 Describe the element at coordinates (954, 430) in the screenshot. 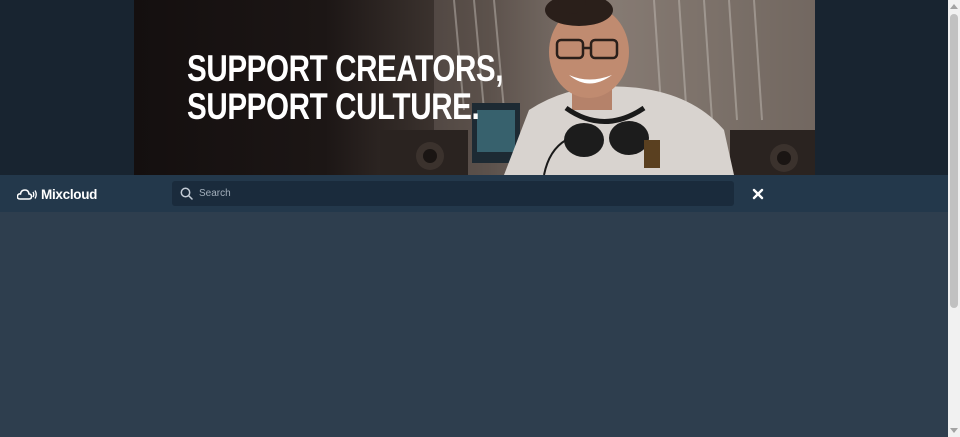

I see `scroll-down-arrow-icon` at that location.